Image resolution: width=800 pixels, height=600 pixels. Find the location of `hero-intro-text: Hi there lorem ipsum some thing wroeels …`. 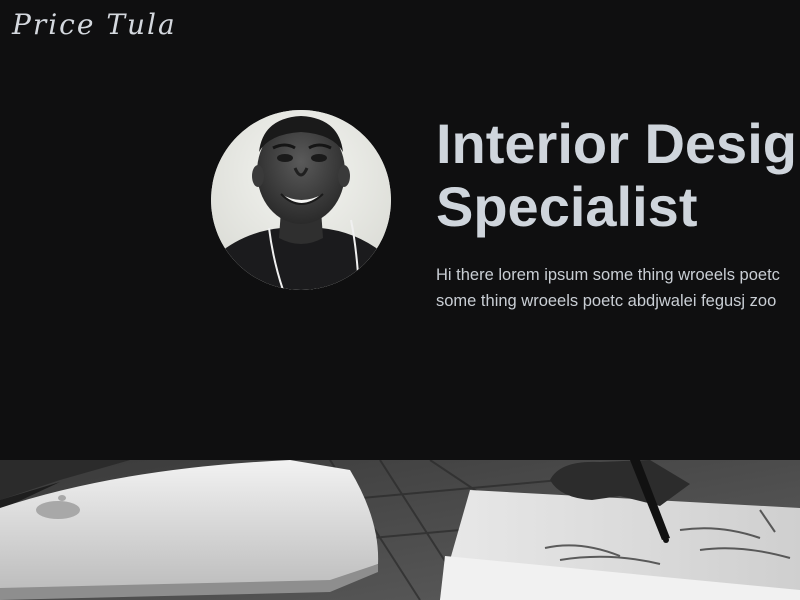

hero-intro-text: Hi there lorem ipsum some thing wroeels … is located at coordinates (618, 288).